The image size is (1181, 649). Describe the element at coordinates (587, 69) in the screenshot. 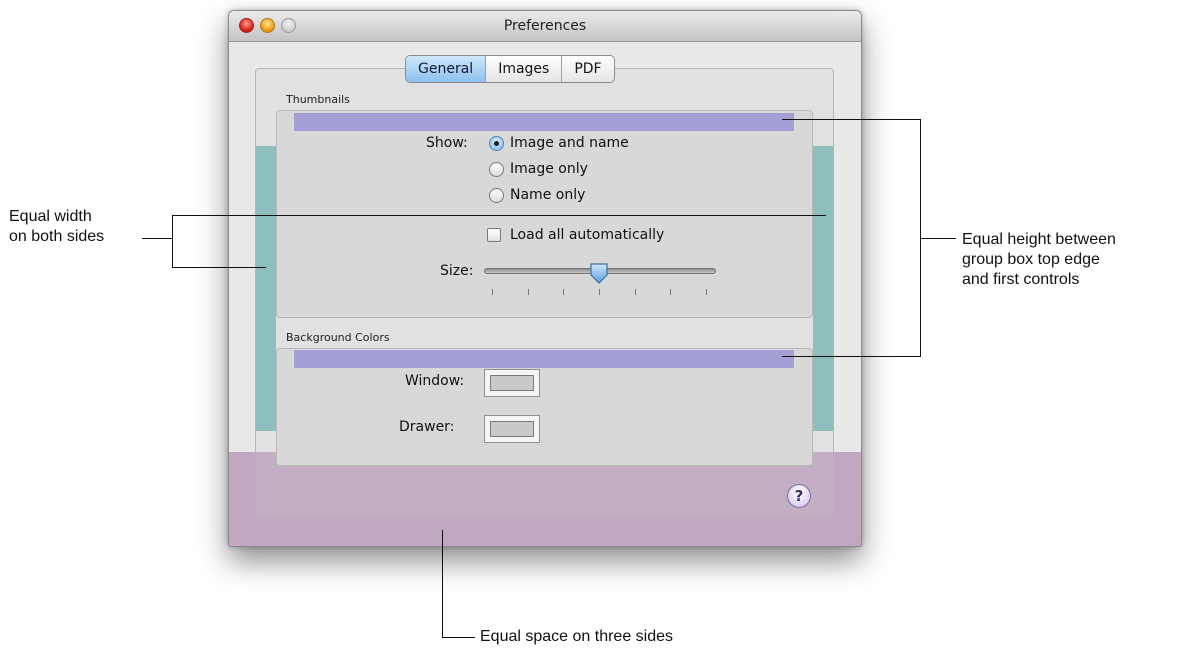

I see `tab-pdf: PDF` at that location.